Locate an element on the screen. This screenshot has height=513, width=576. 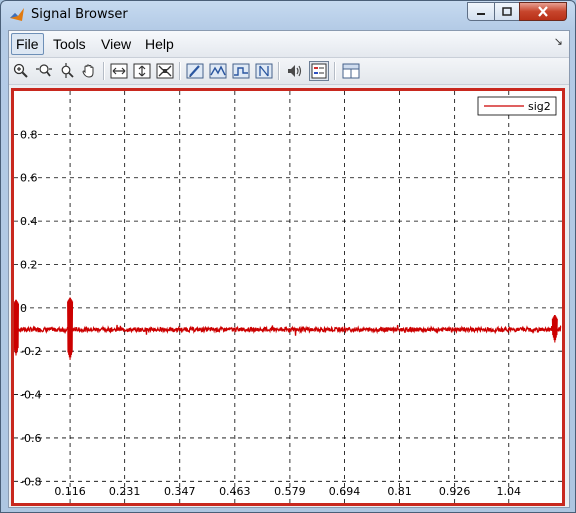
menu-help: Help is located at coordinates (159, 44).